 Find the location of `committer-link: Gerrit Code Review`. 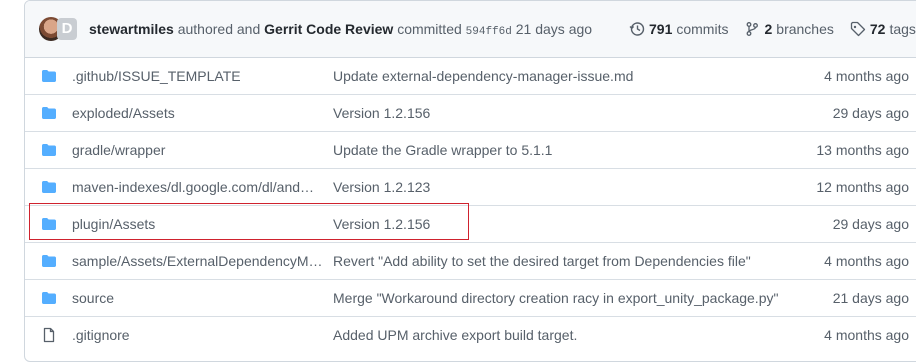

committer-link: Gerrit Code Review is located at coordinates (328, 29).